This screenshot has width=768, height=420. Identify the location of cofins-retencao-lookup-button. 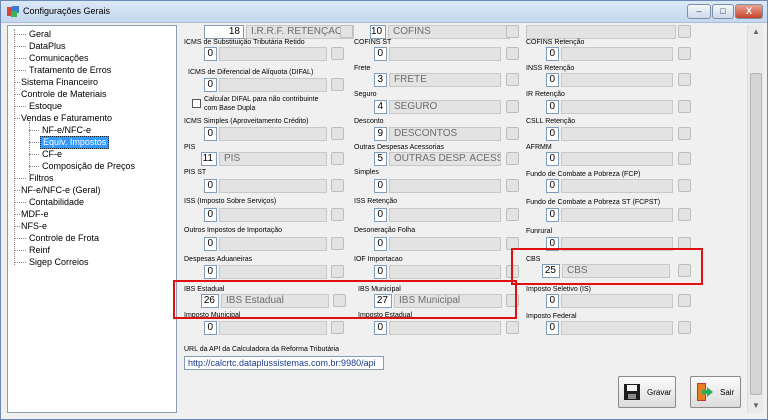
(684, 53).